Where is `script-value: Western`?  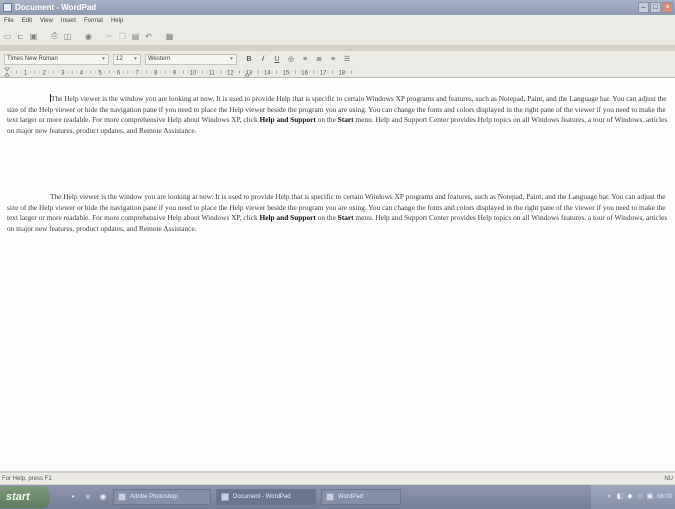 script-value: Western is located at coordinates (159, 59).